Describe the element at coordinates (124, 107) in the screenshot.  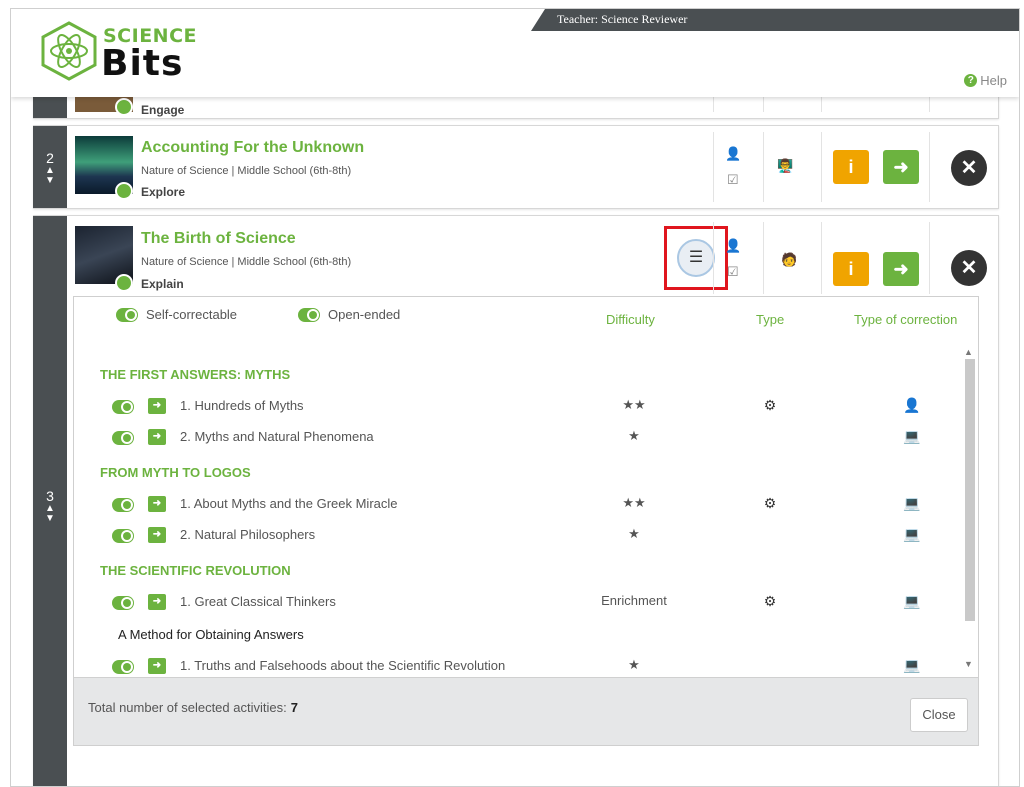
I see `engage-icon` at that location.